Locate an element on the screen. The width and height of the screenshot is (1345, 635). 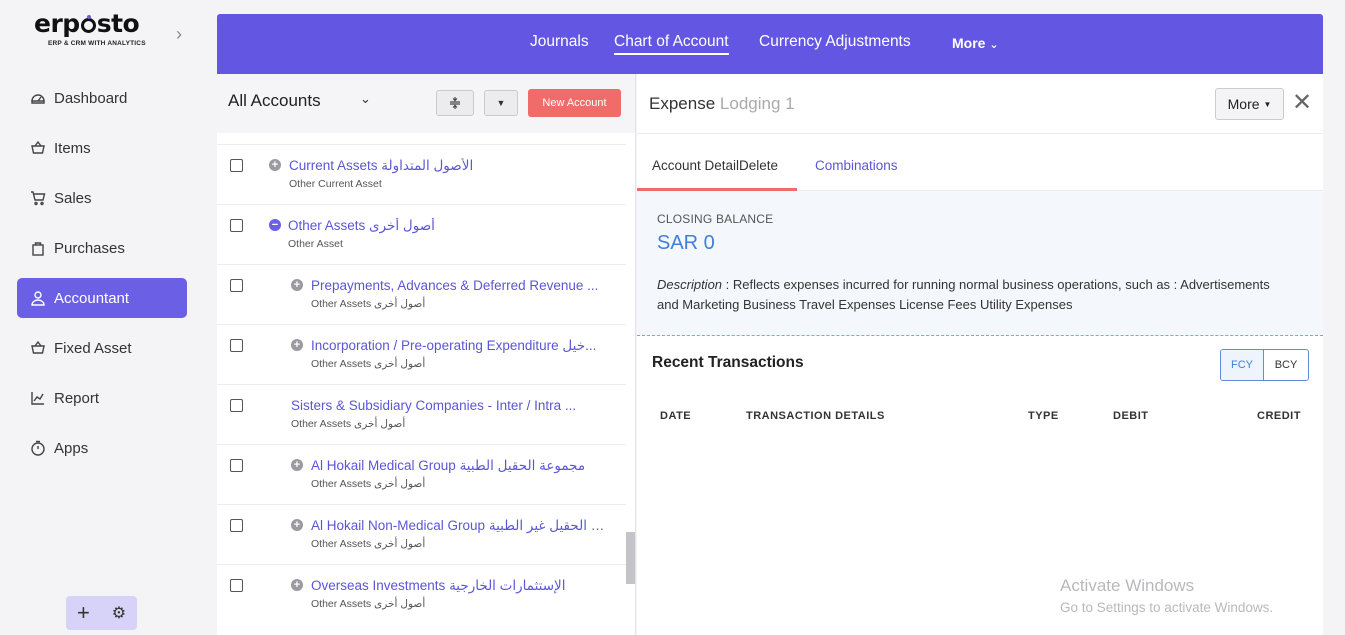
user-icon is located at coordinates (38, 298).